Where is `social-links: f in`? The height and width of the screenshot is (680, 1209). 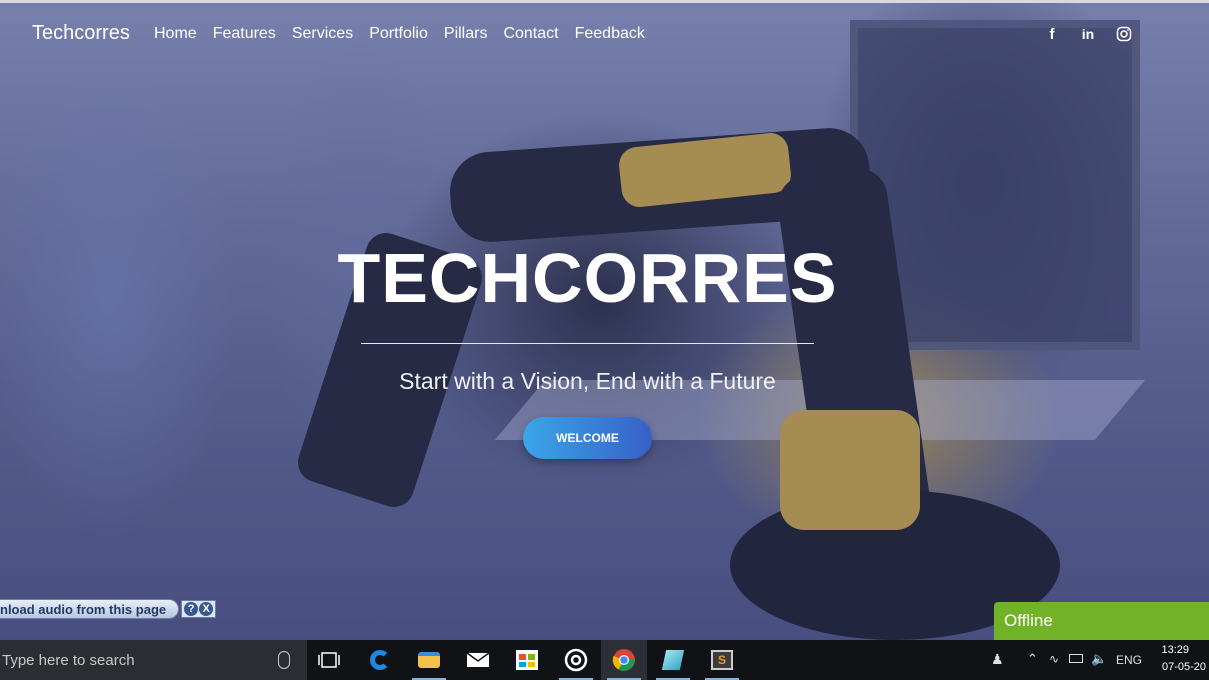 social-links: f in is located at coordinates (1088, 34).